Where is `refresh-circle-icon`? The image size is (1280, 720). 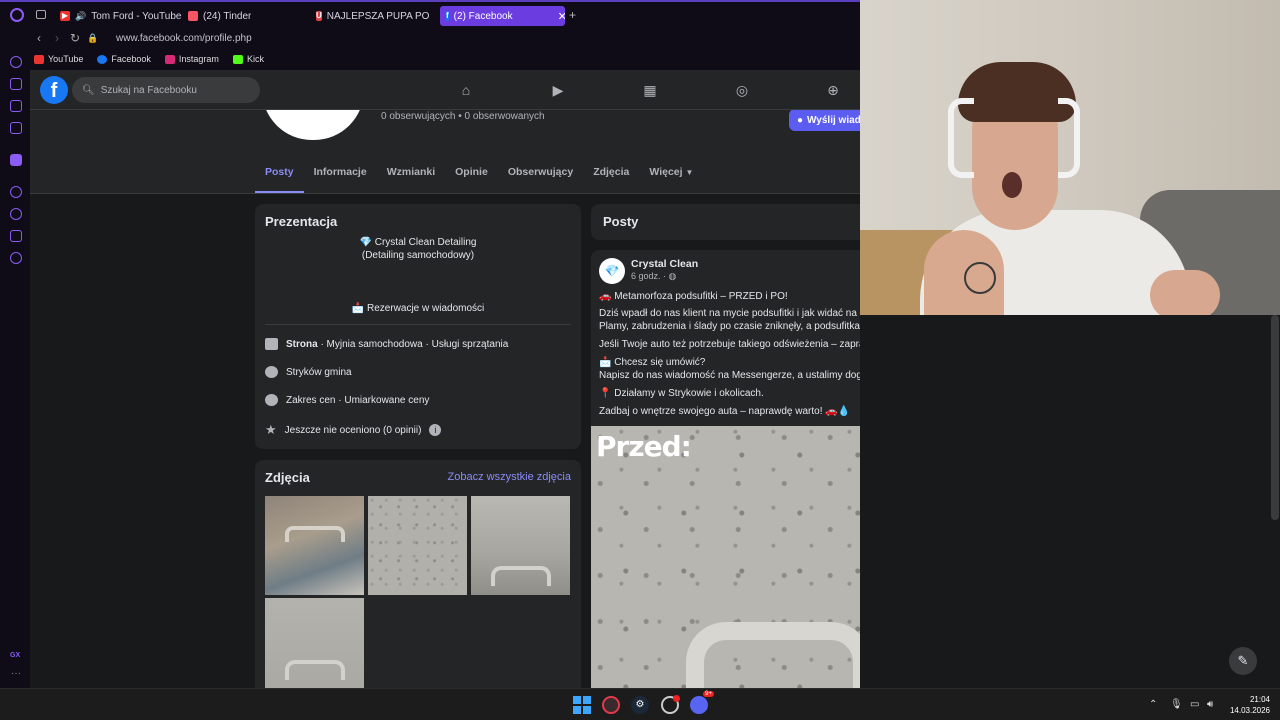
refresh-circle-icon is located at coordinates (16, 62).